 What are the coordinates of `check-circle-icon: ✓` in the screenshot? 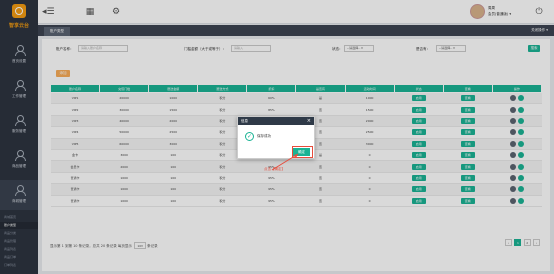 It's located at (249, 136).